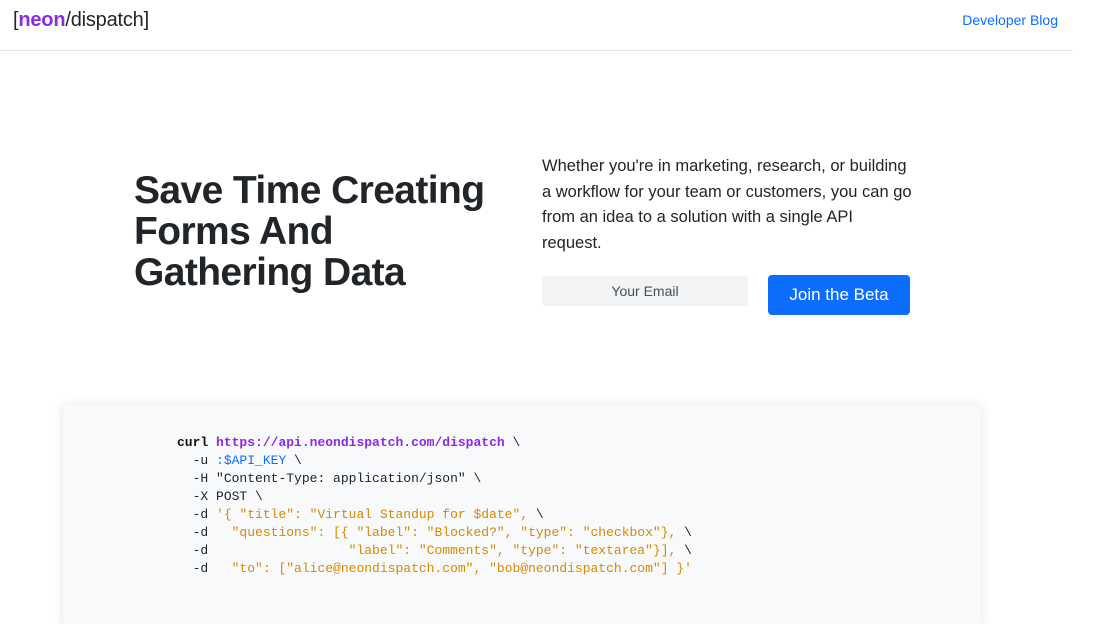 This screenshot has width=1094, height=624. Describe the element at coordinates (360, 442) in the screenshot. I see `code-line-1-url: https://api.neondispatch.com/dispatch` at that location.